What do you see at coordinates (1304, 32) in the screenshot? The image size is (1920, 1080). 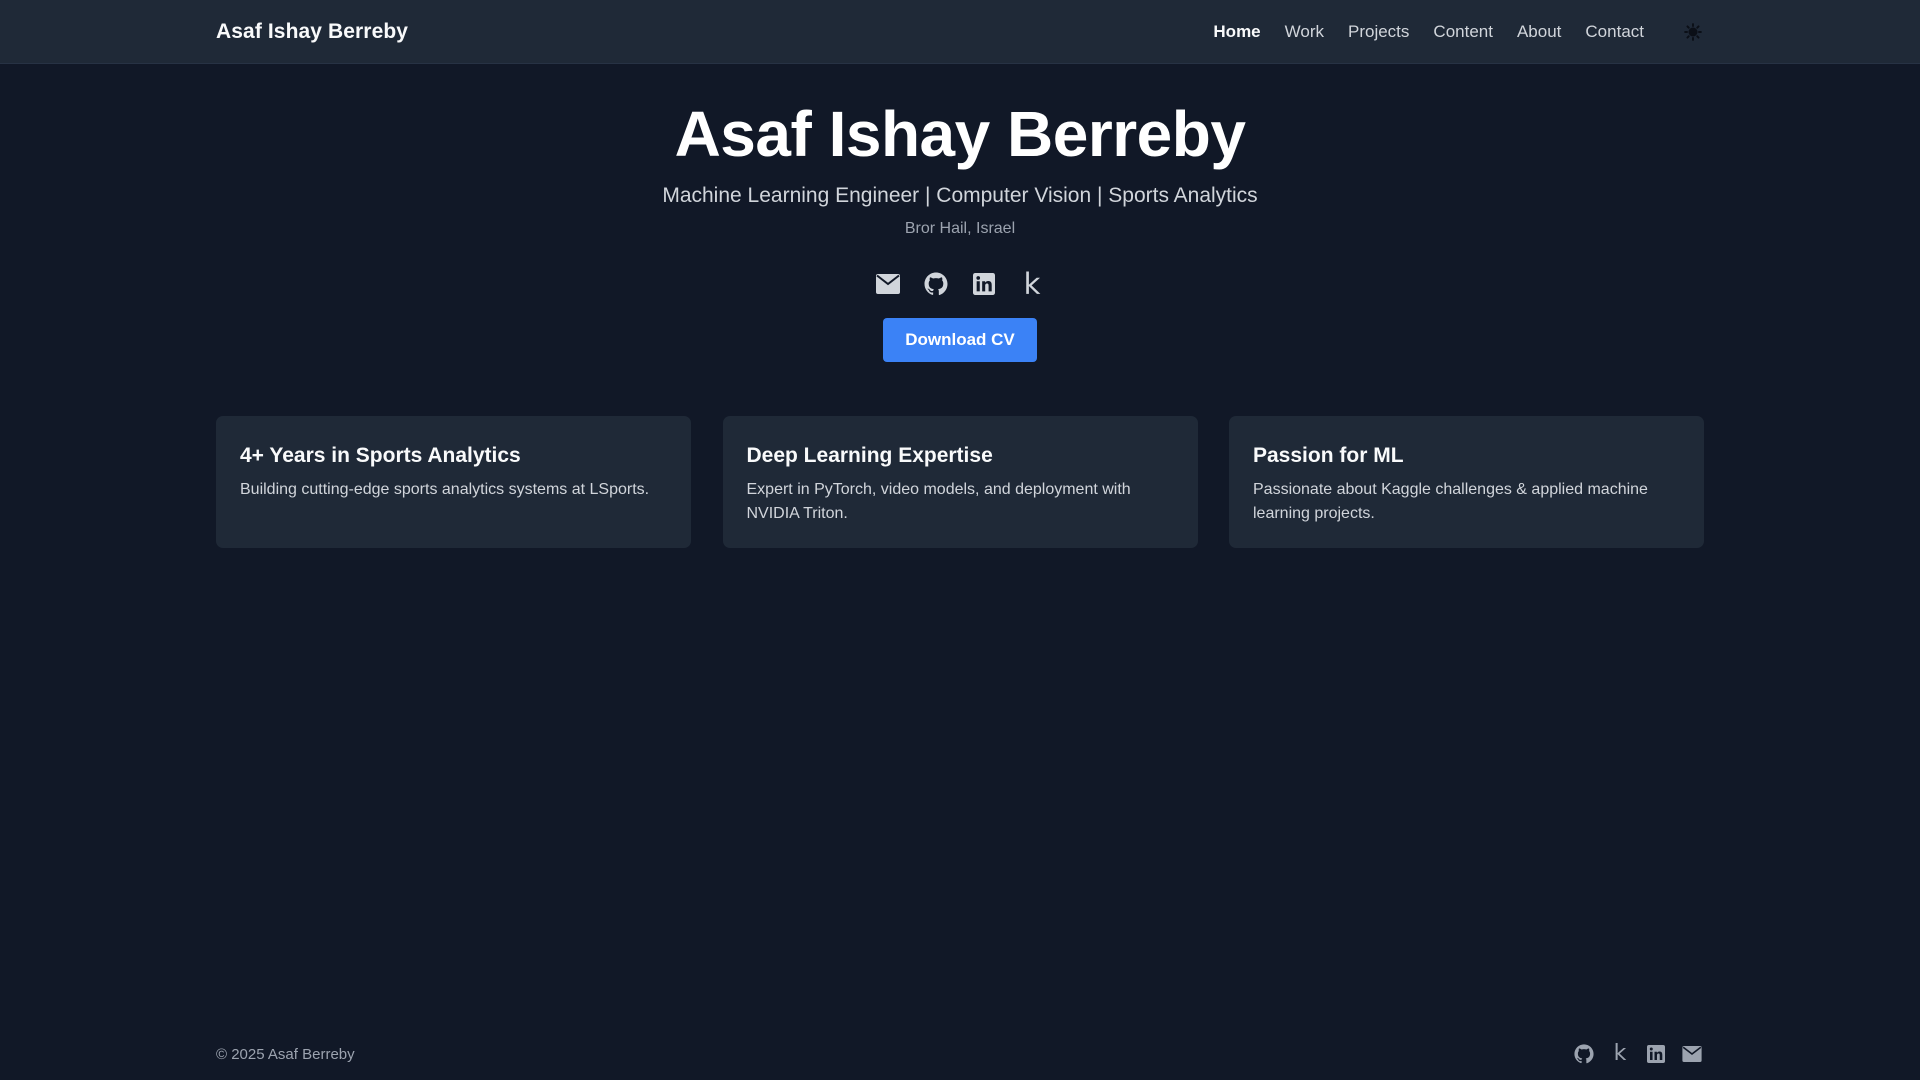 I see `nav-link-work: Work` at bounding box center [1304, 32].